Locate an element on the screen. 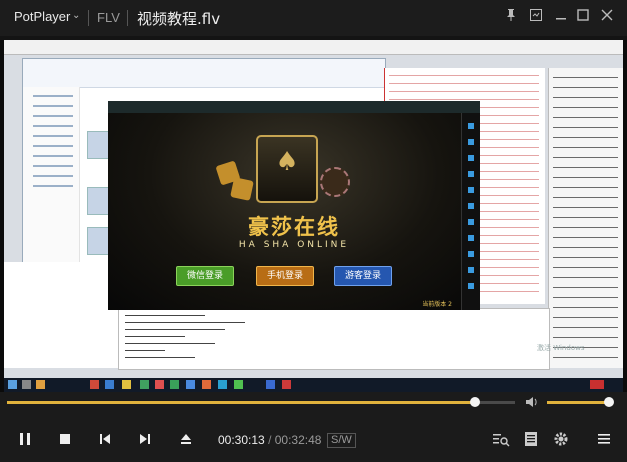 The width and height of the screenshot is (627, 462). properties-panel is located at coordinates (585, 218).